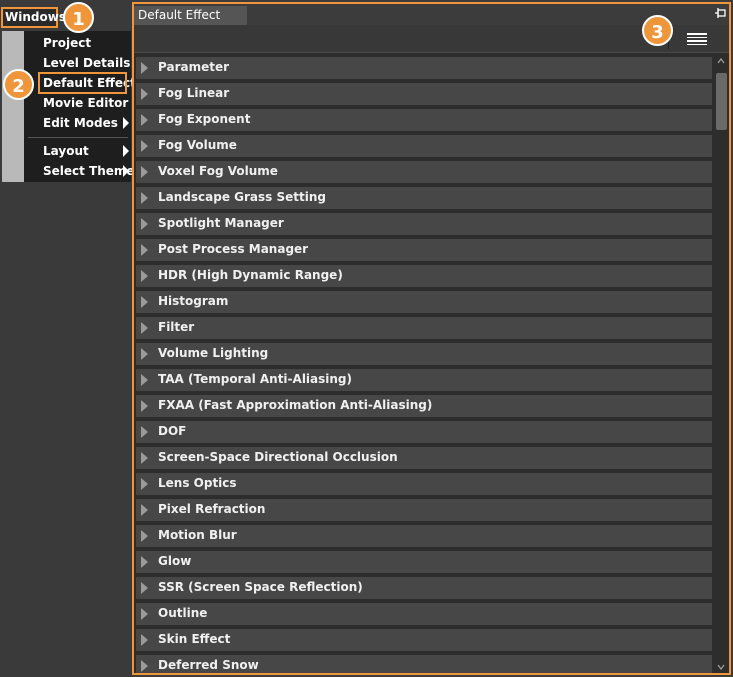 The width and height of the screenshot is (733, 677). What do you see at coordinates (86, 63) in the screenshot?
I see `menu-item-level-details: Level Details` at bounding box center [86, 63].